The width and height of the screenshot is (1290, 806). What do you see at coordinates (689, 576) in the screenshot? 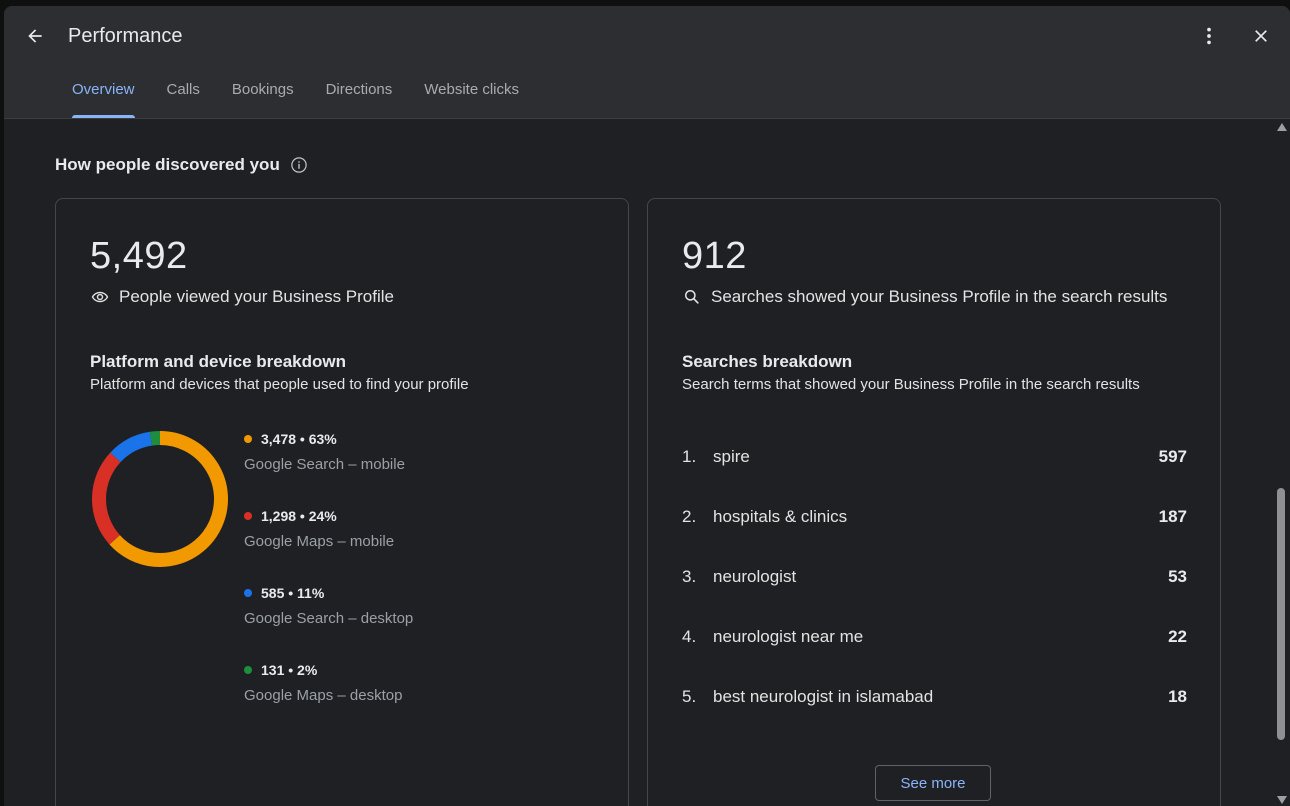
I see `search-rank: 3.` at bounding box center [689, 576].